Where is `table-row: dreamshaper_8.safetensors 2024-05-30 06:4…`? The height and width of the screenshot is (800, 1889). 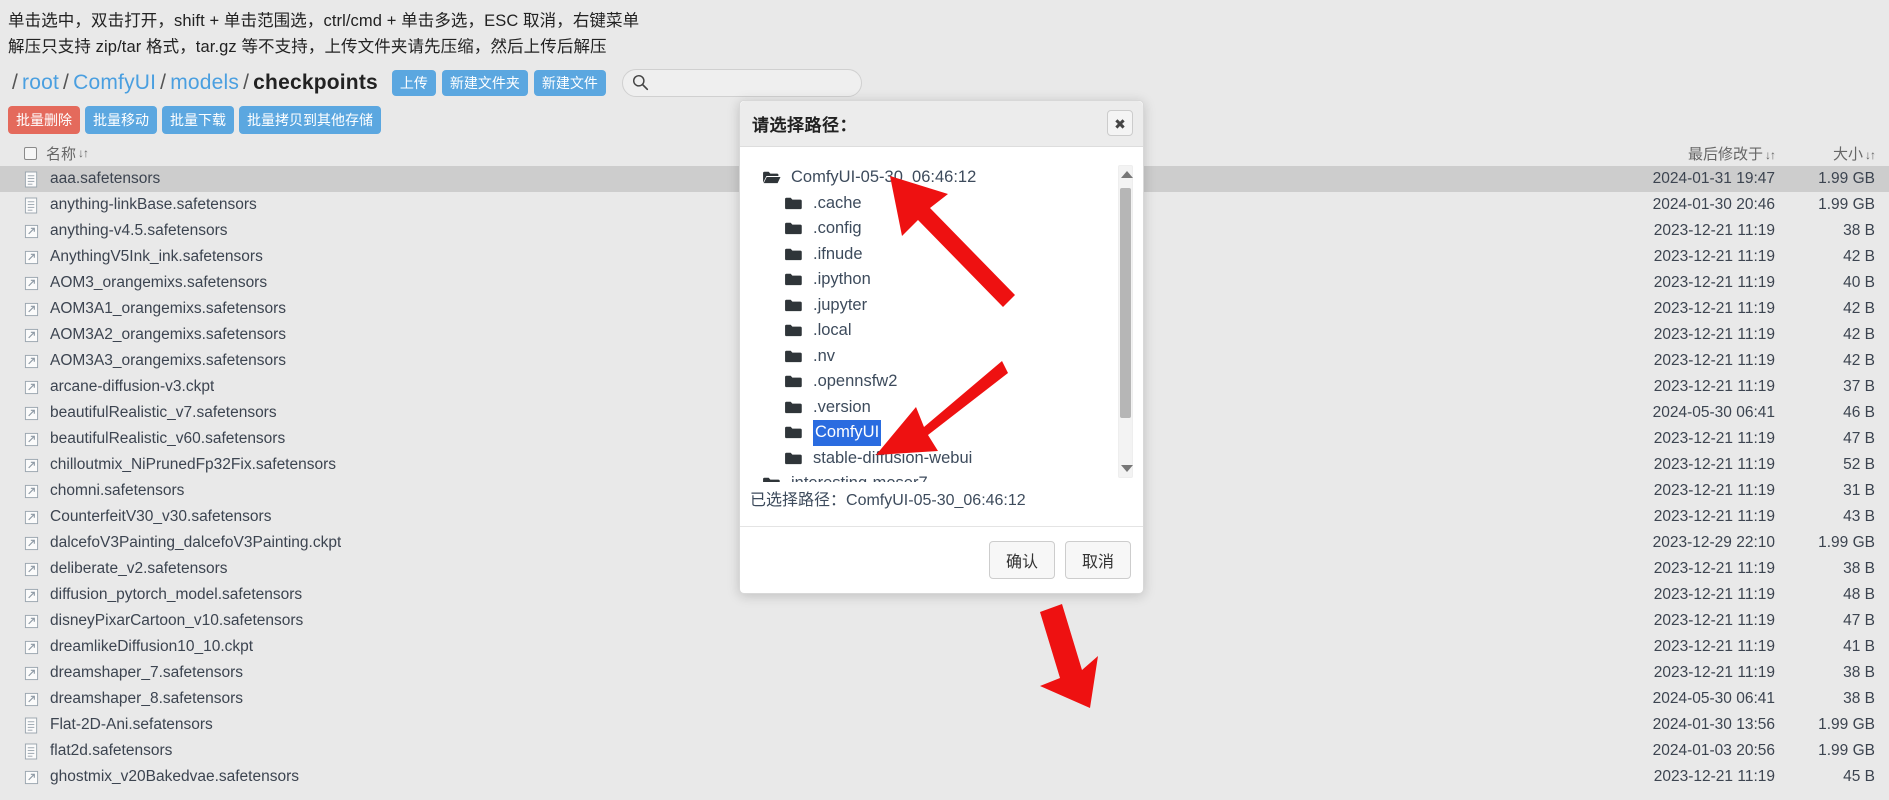
table-row: dreamshaper_8.safetensors 2024-05-30 06:4… is located at coordinates (944, 699).